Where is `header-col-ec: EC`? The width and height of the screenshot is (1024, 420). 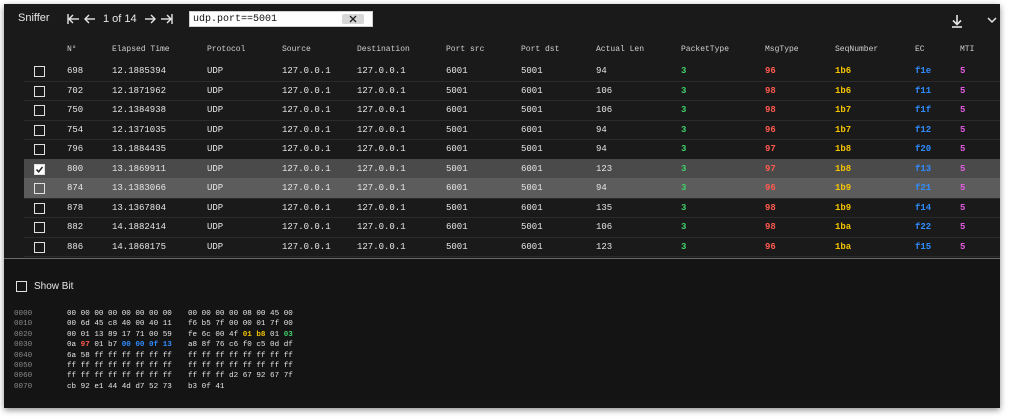 header-col-ec: EC is located at coordinates (920, 49).